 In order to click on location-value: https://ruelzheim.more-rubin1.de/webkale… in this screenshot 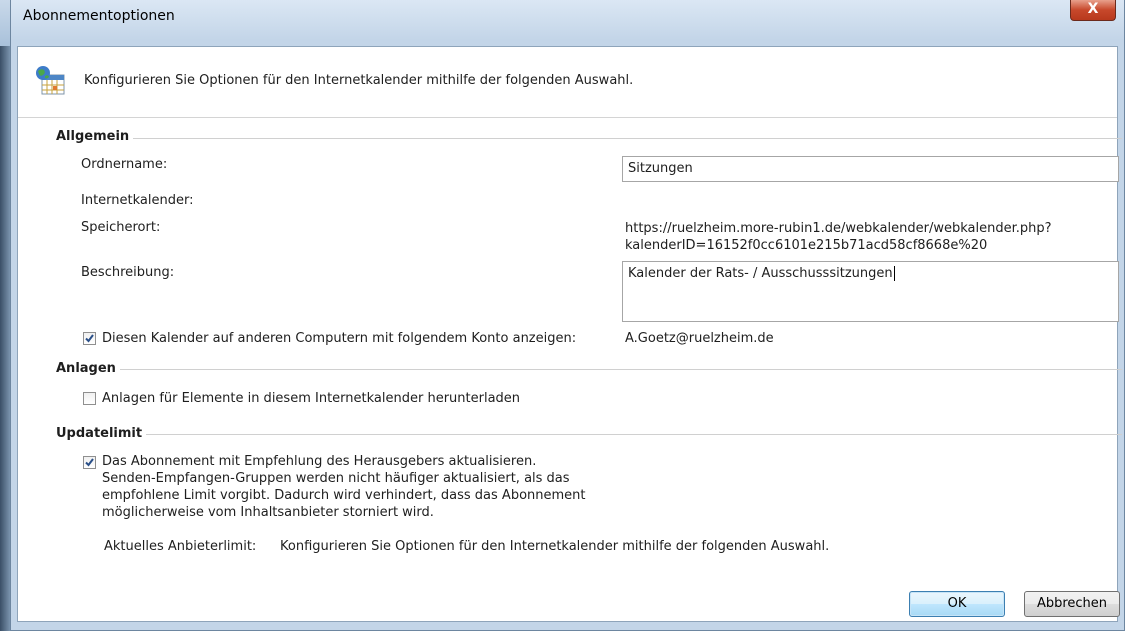, I will do `click(838, 237)`.